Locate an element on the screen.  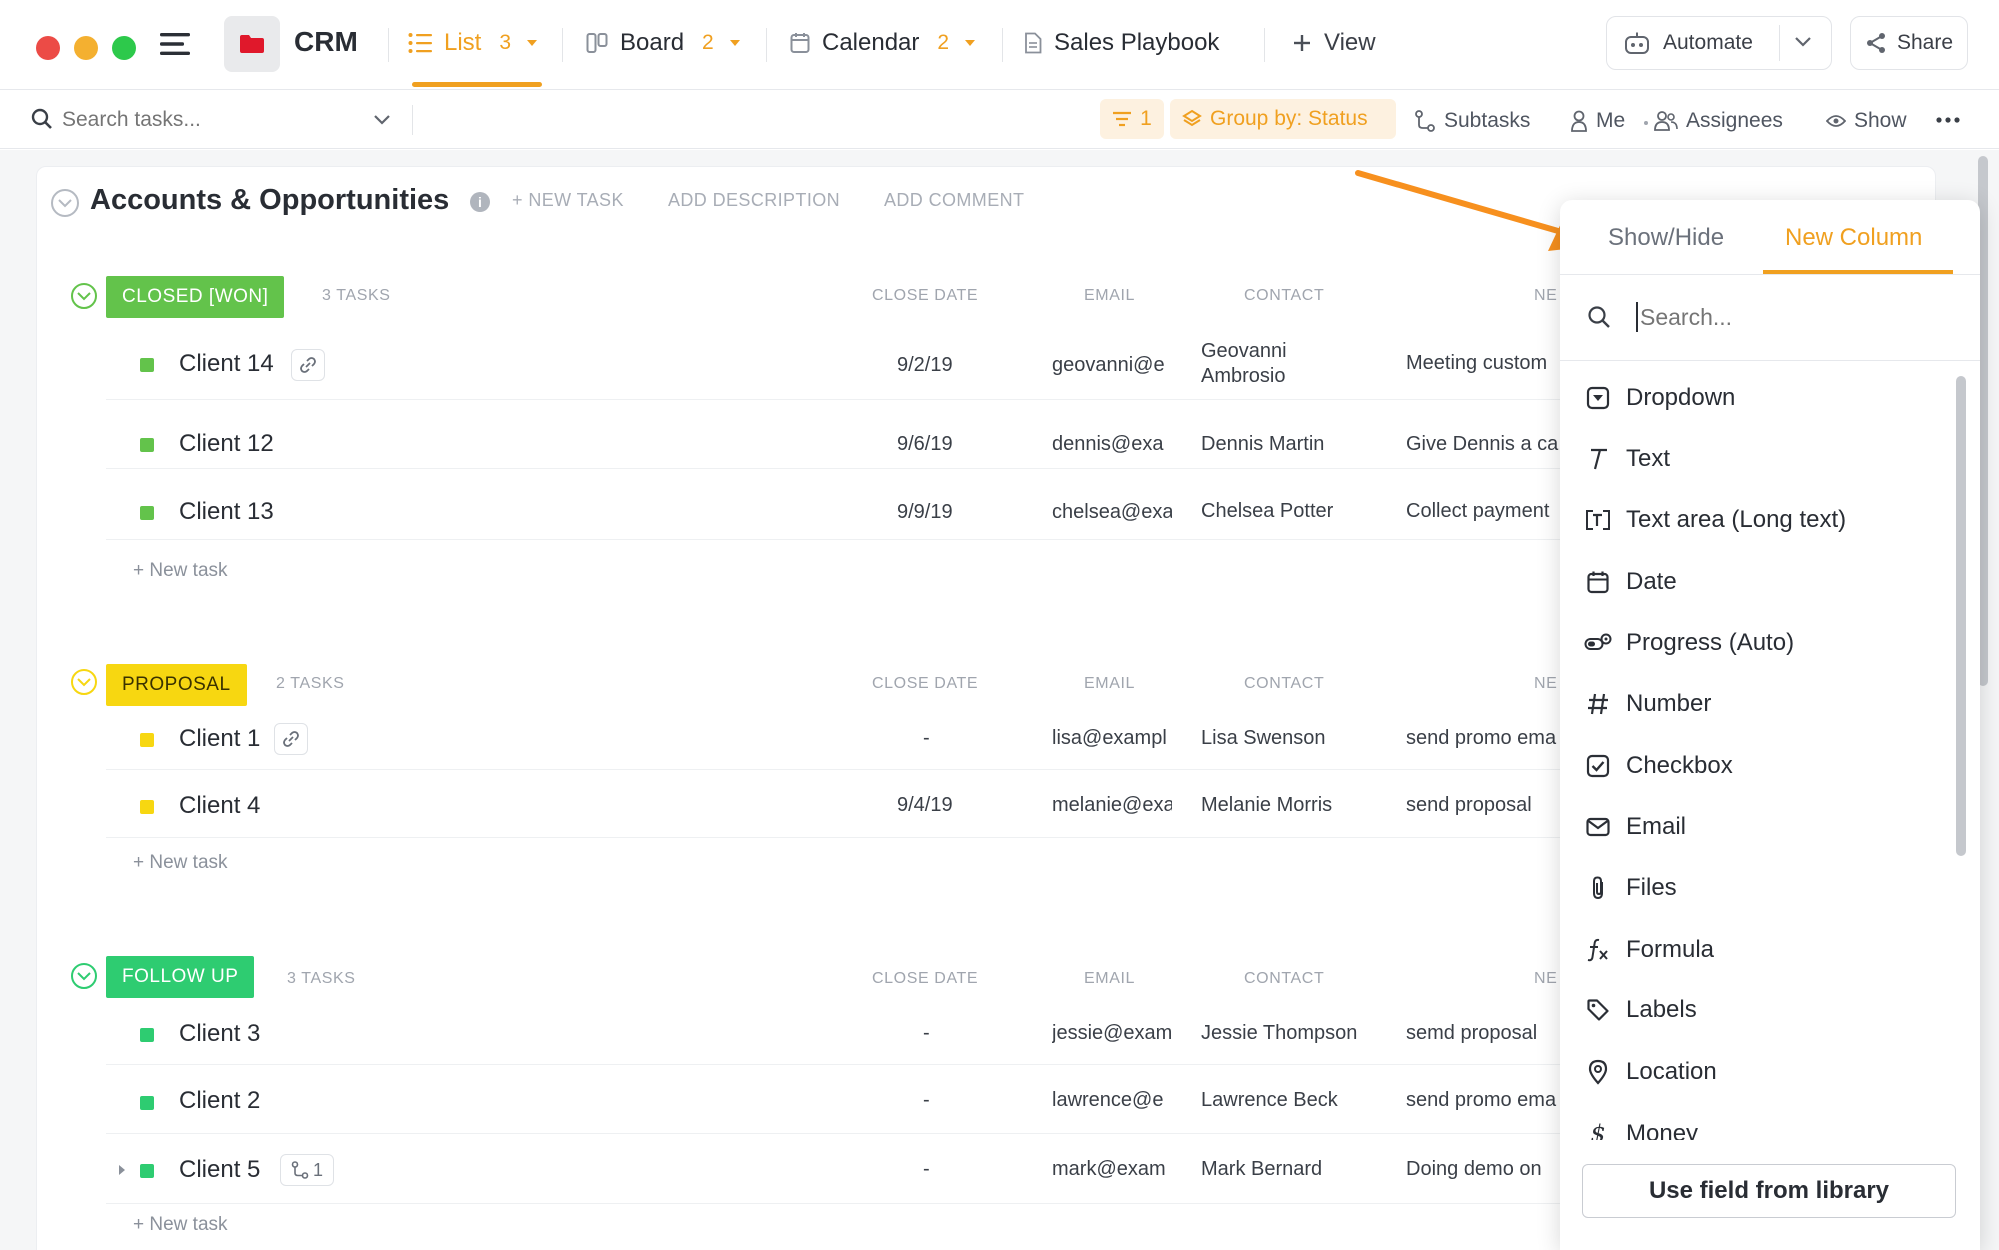
hamburger-menu-icon is located at coordinates (176, 44).